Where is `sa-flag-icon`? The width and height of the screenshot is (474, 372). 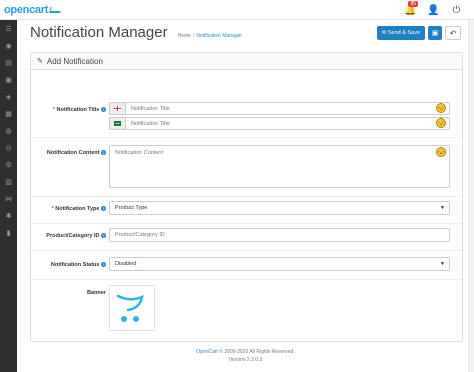 sa-flag-icon is located at coordinates (117, 123).